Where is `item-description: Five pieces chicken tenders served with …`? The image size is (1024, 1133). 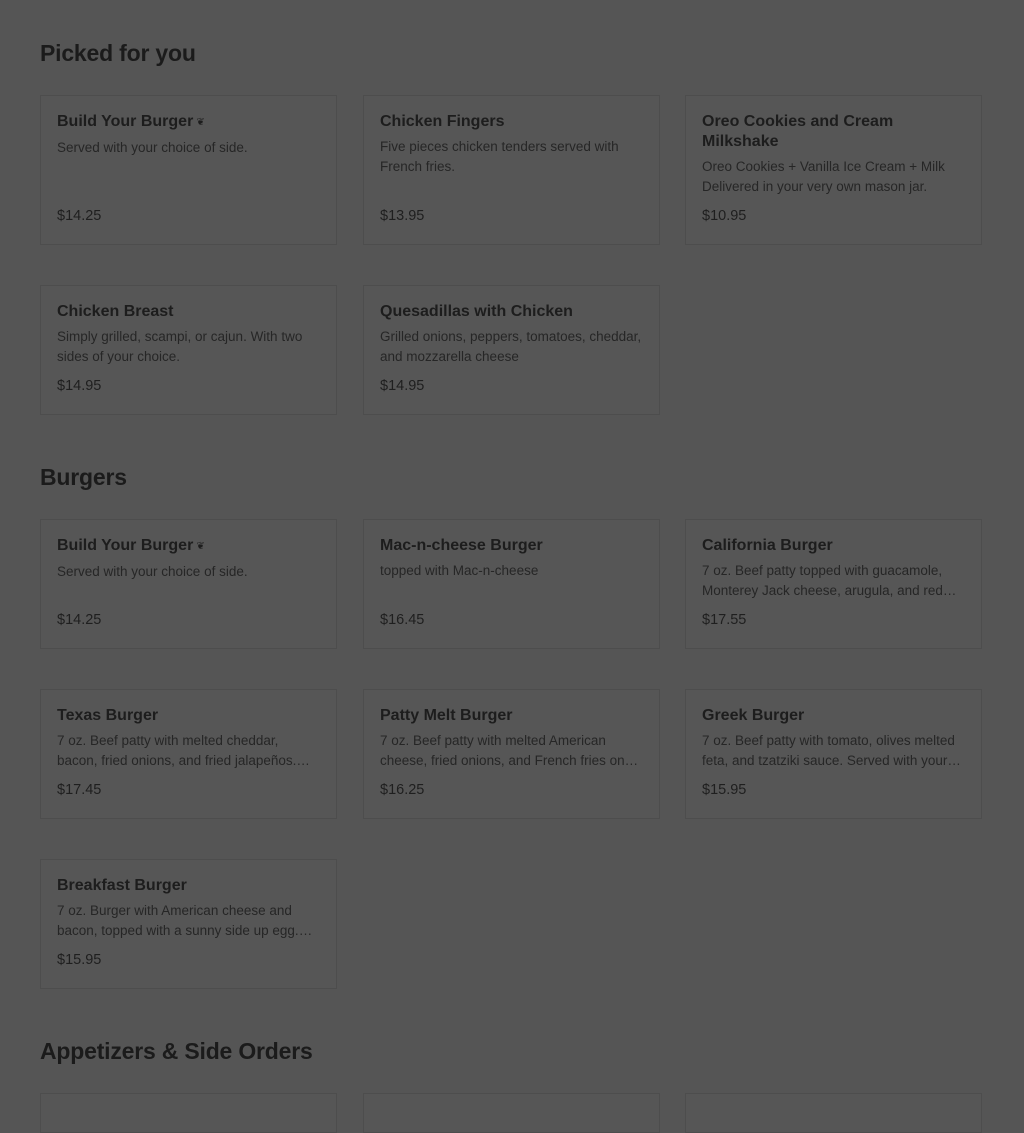 item-description: Five pieces chicken tenders served with … is located at coordinates (499, 156).